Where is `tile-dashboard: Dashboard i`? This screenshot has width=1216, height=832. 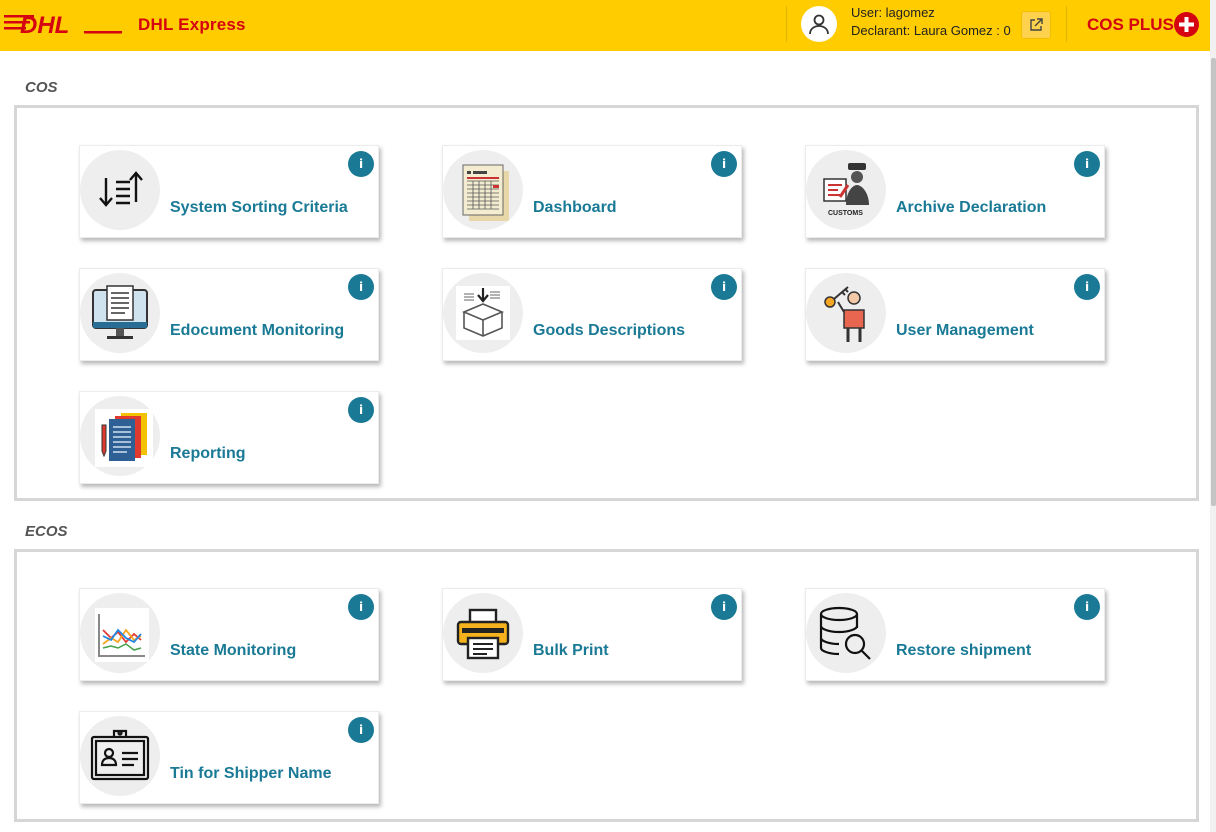 tile-dashboard: Dashboard i is located at coordinates (592, 191).